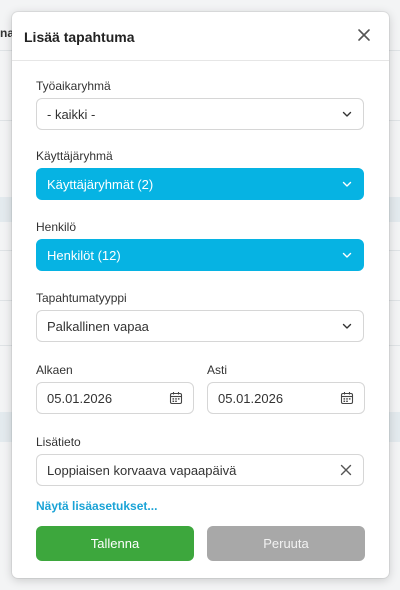 This screenshot has width=400, height=590. What do you see at coordinates (217, 370) in the screenshot?
I see `end-date-label: Asti` at bounding box center [217, 370].